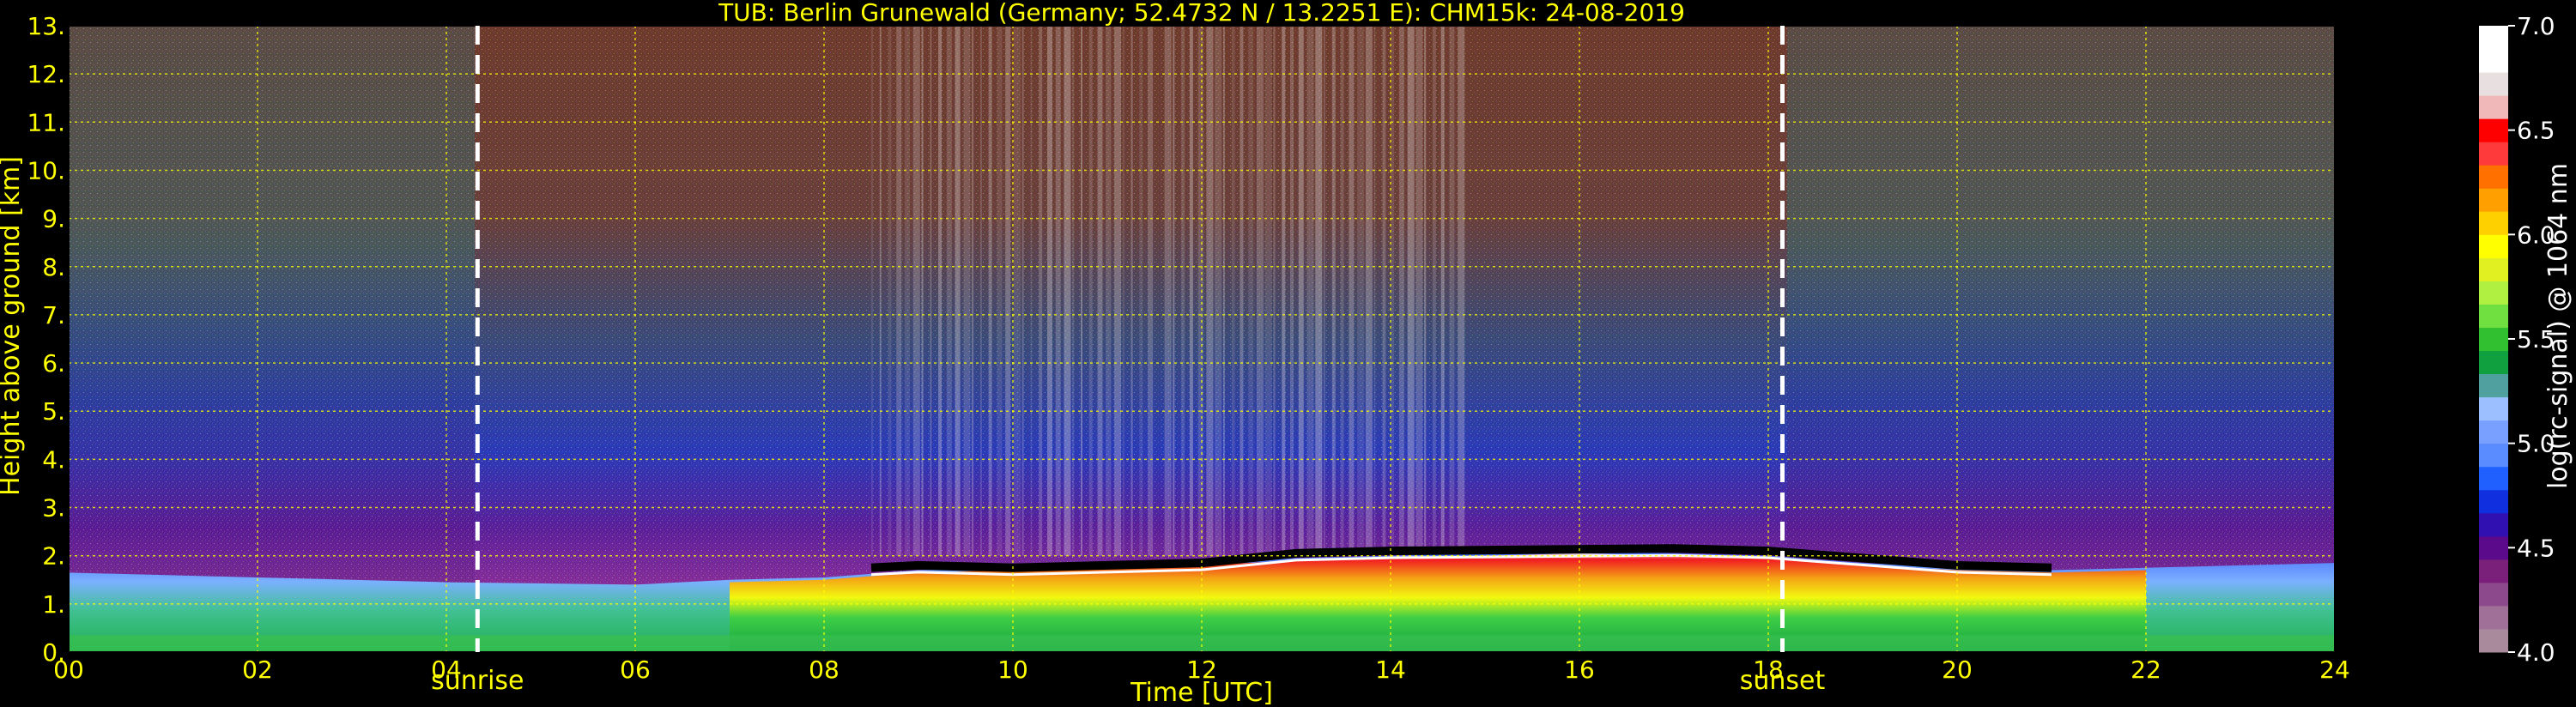  Describe the element at coordinates (46, 26) in the screenshot. I see `y-tick-label: 13.` at that location.